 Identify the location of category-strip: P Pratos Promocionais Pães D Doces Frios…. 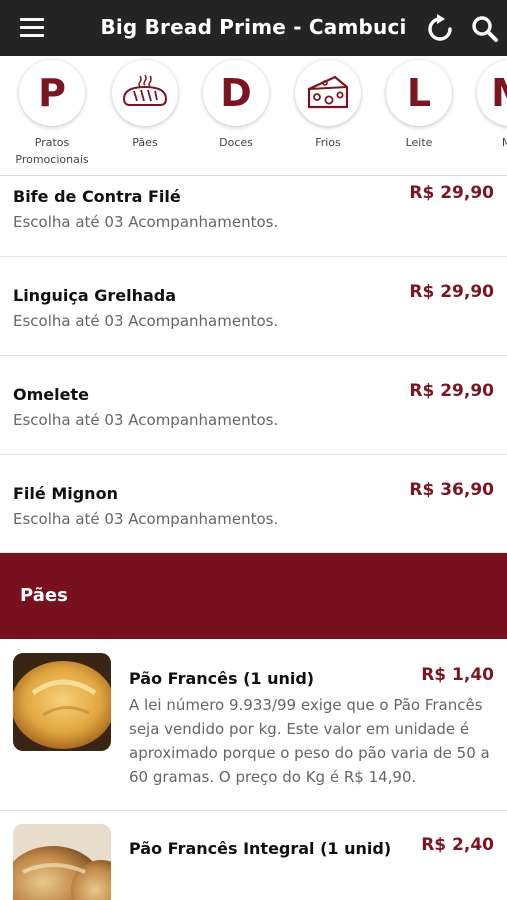
(253, 116).